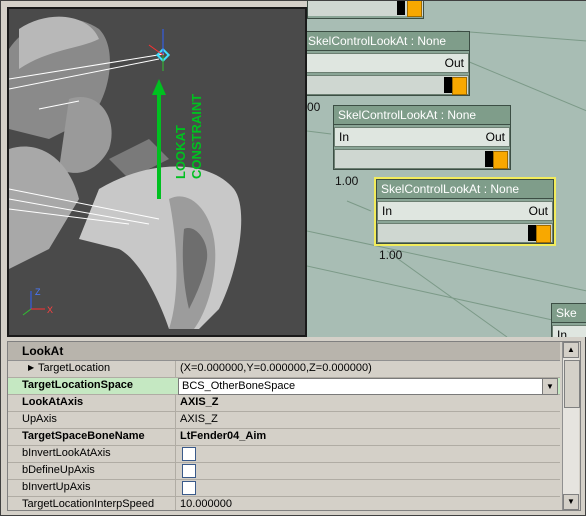 The image size is (586, 516). What do you see at coordinates (43, 351) in the screenshot?
I see `category-lookat-label: LookAt` at bounding box center [43, 351].